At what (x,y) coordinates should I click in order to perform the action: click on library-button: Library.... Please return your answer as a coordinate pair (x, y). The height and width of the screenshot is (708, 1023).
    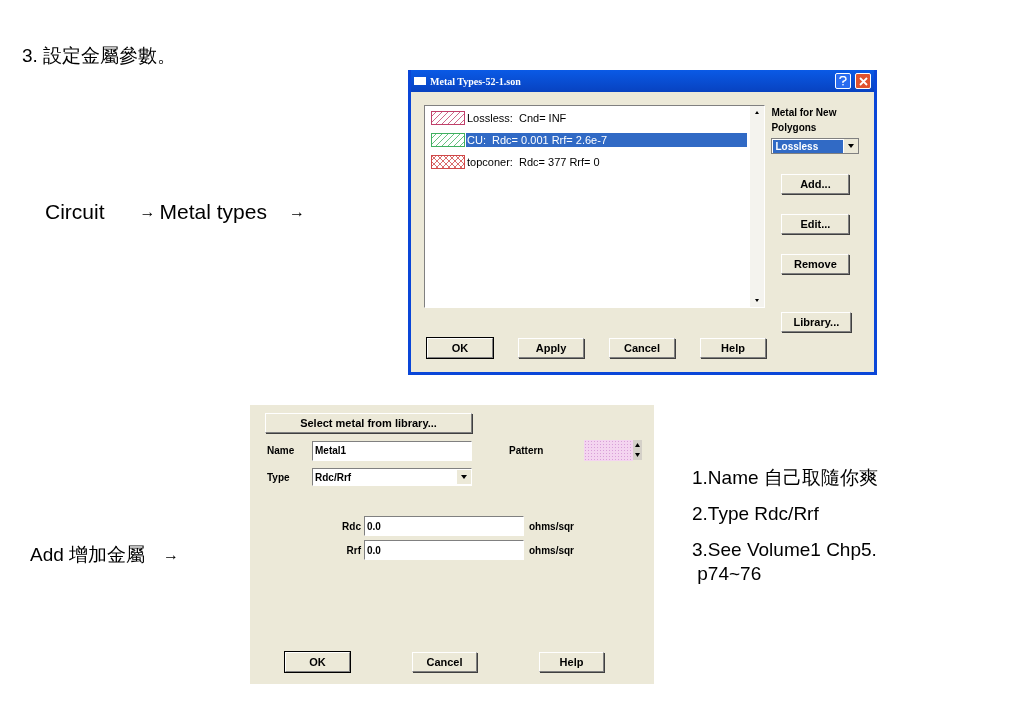
    Looking at the image, I should click on (816, 322).